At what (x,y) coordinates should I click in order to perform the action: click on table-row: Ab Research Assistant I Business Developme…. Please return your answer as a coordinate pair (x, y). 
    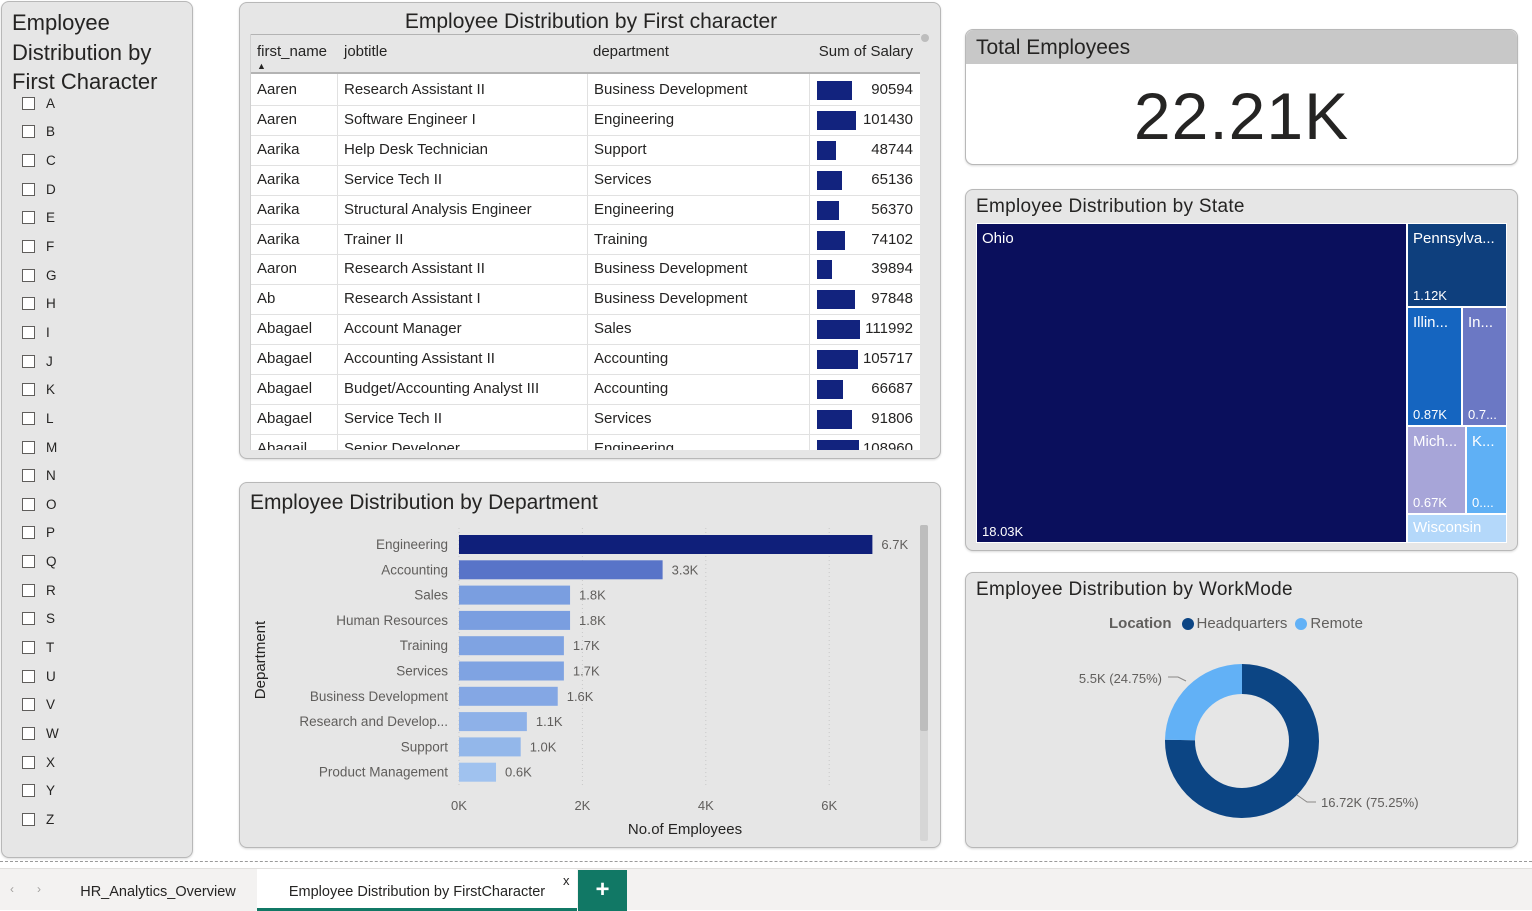
    Looking at the image, I should click on (585, 300).